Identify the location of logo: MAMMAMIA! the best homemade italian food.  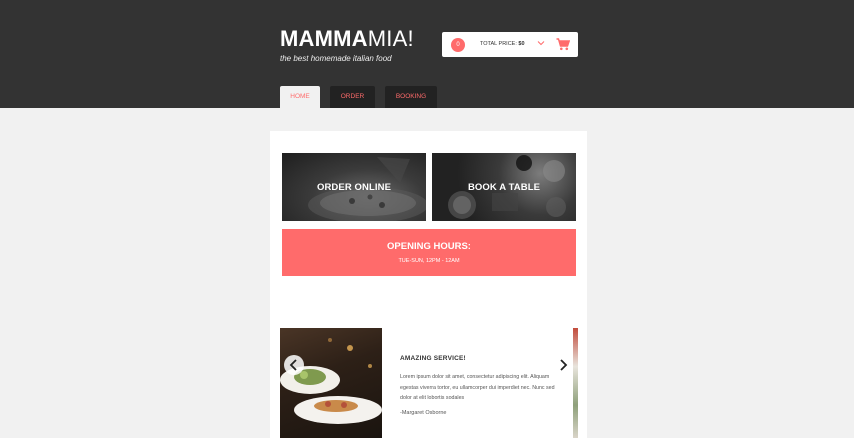
(347, 45).